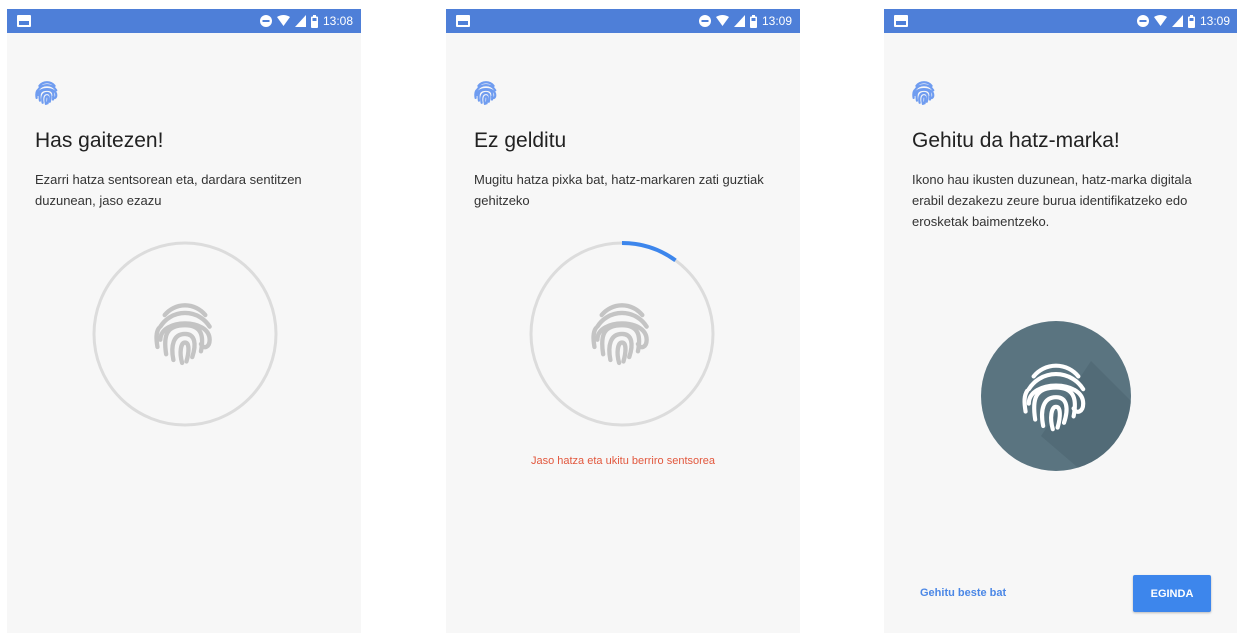 This screenshot has height=633, width=1237. I want to click on page-title: Has gaitezen!, so click(99, 140).